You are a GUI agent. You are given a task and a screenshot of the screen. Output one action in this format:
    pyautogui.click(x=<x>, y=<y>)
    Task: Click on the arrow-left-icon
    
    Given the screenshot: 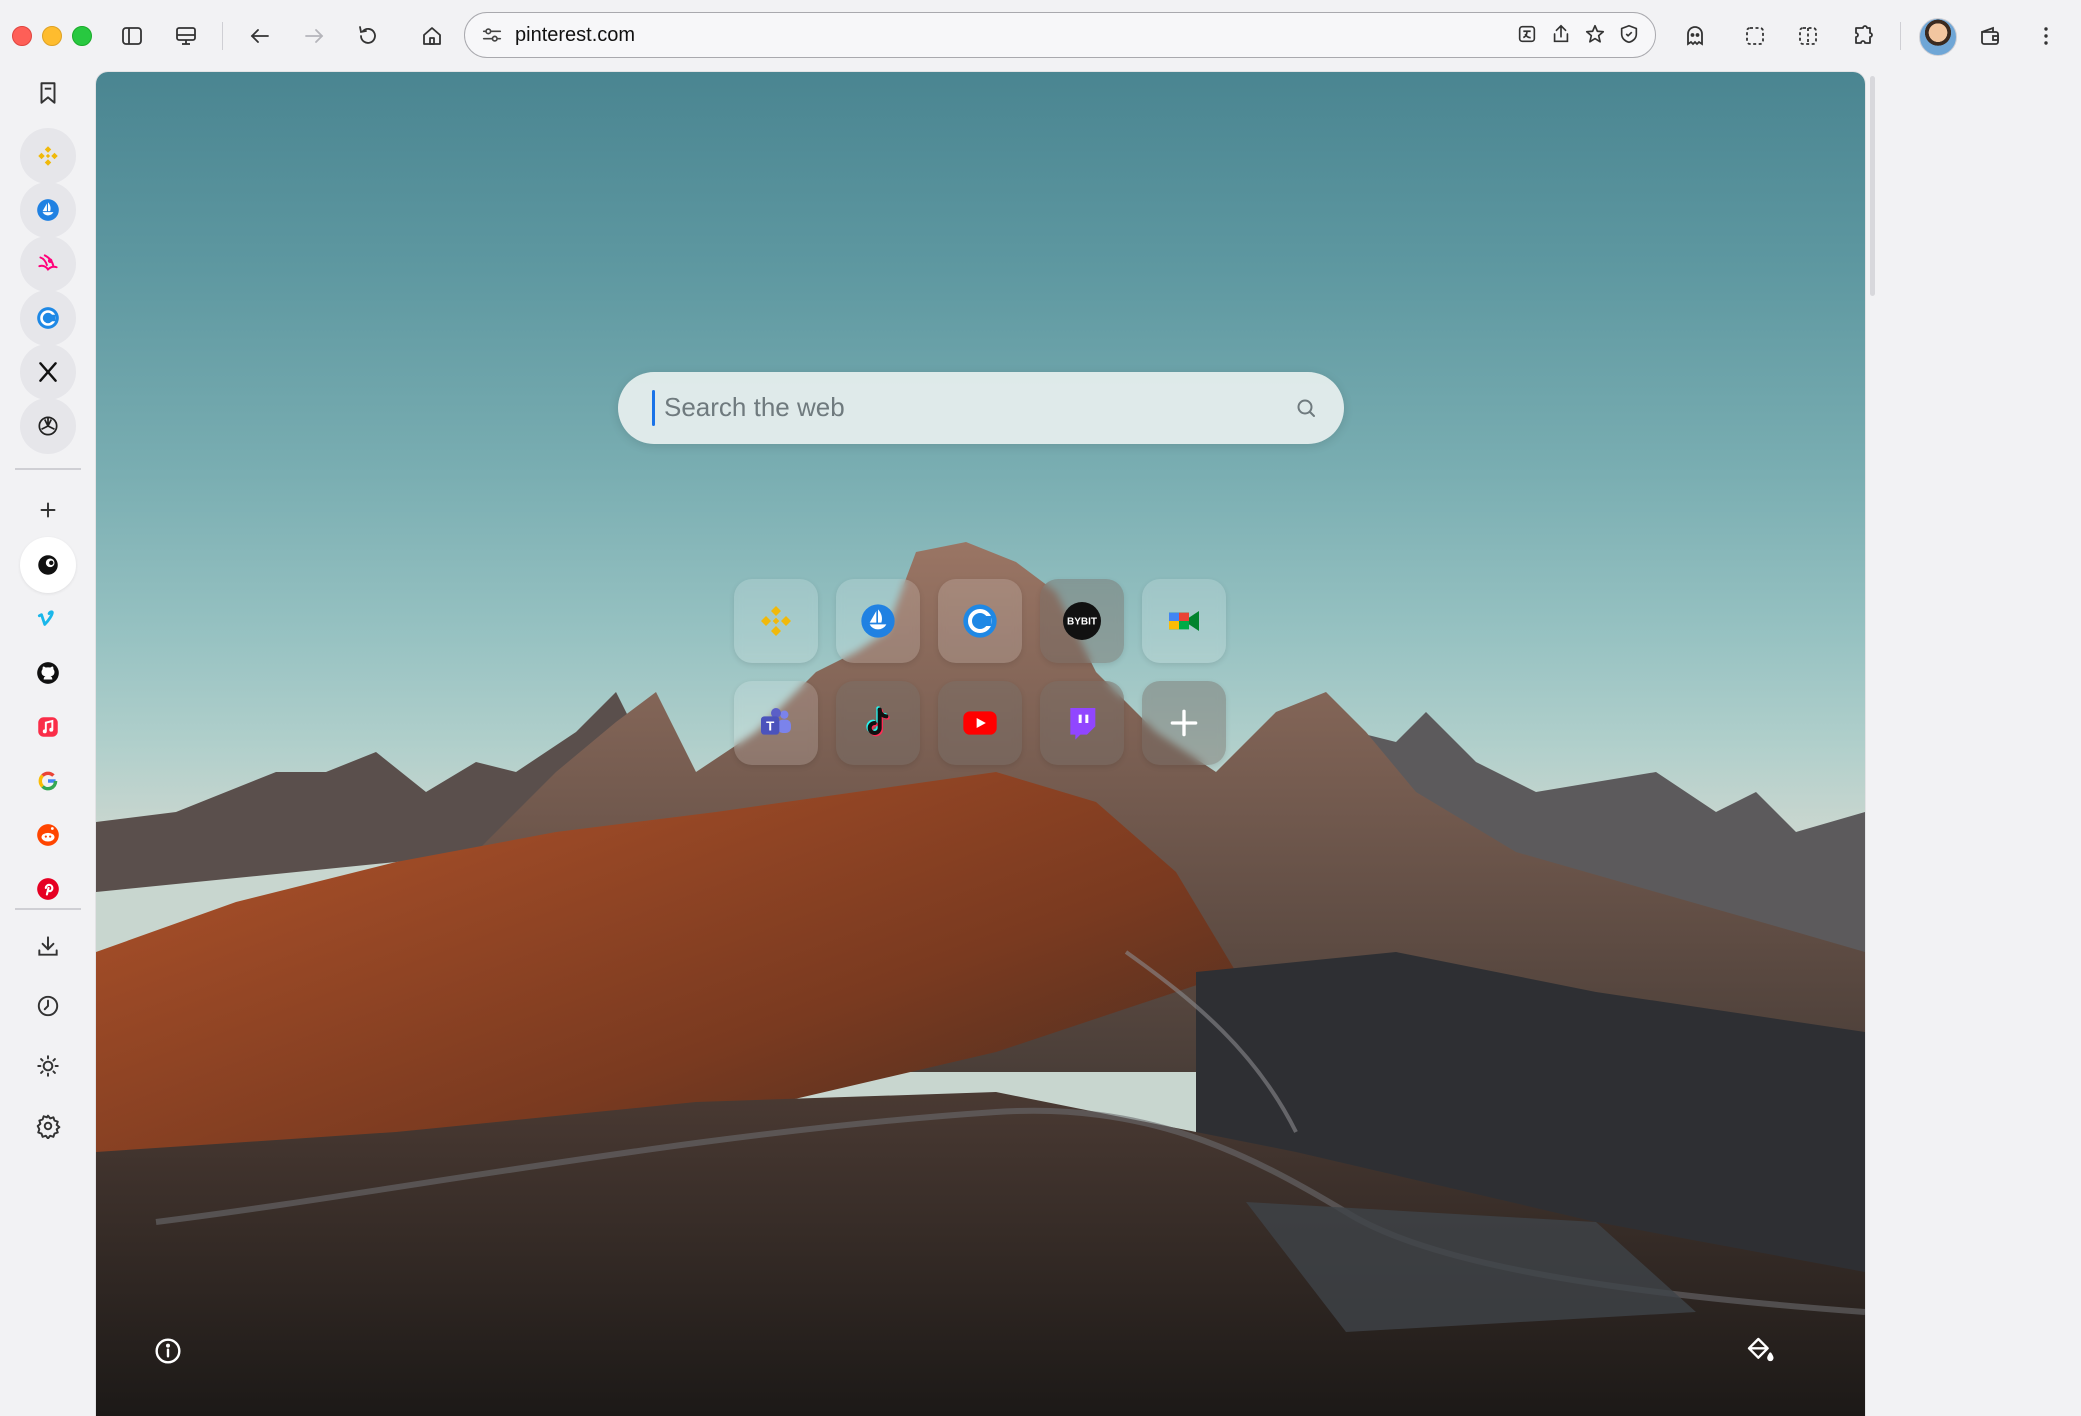 What is the action you would take?
    pyautogui.click(x=259, y=36)
    